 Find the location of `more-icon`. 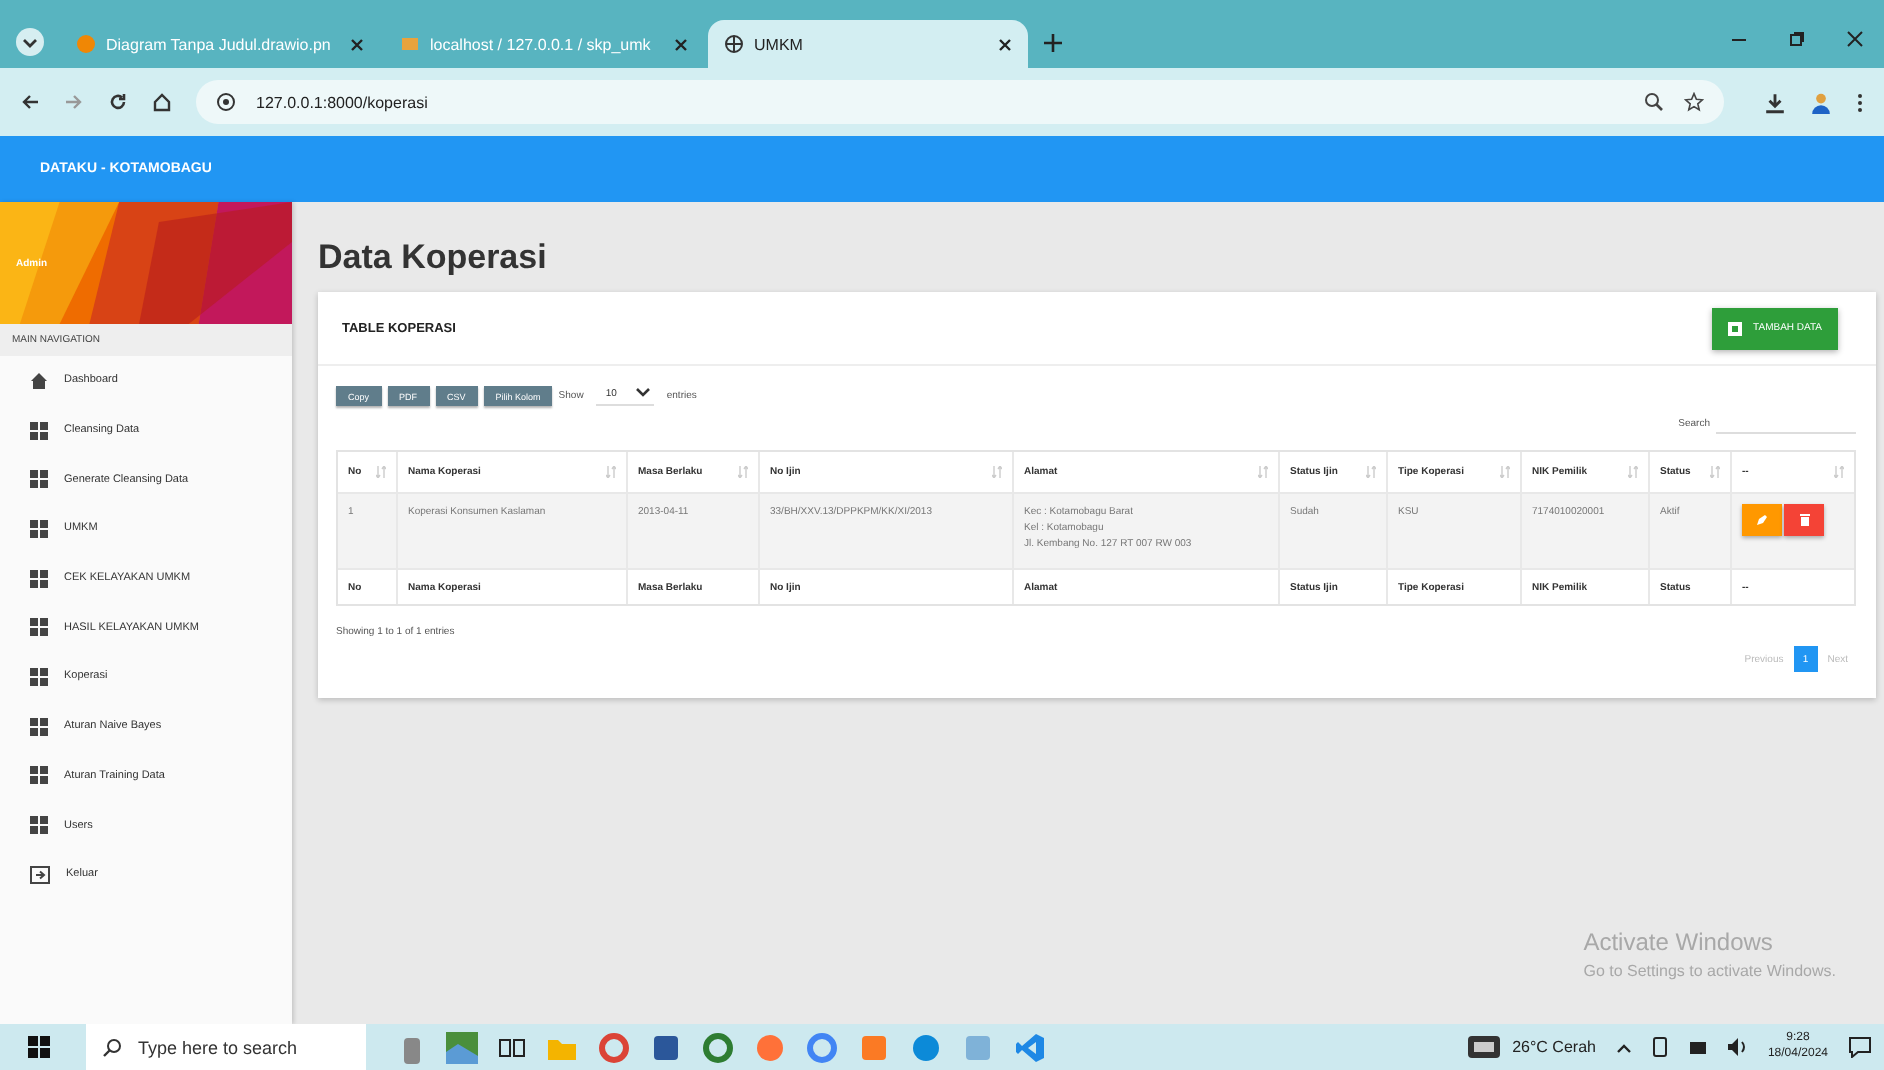

more-icon is located at coordinates (1860, 102).